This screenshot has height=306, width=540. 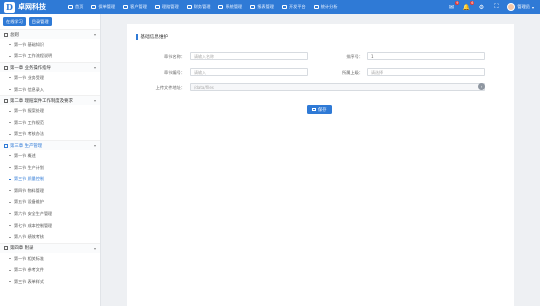 I want to click on sidebar-item-label: 第四节 物料管理, so click(x=29, y=190).